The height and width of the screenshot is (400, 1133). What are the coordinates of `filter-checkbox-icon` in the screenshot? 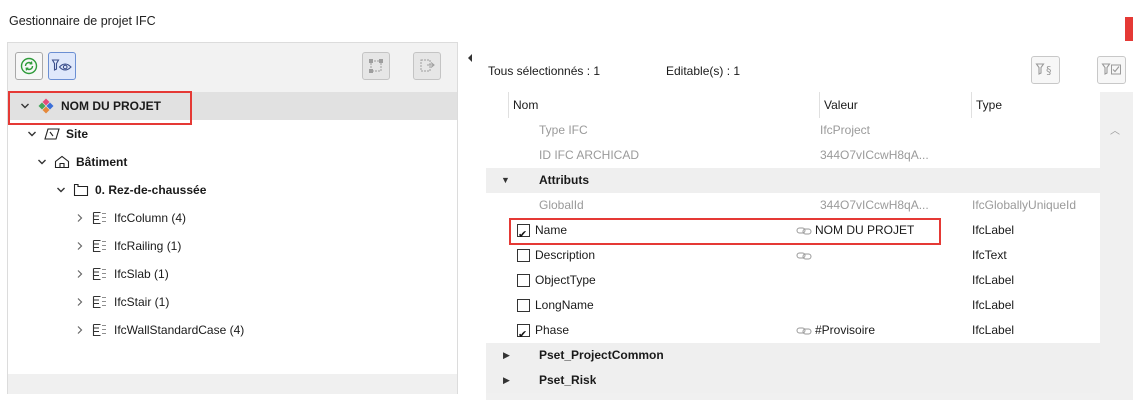 It's located at (1110, 69).